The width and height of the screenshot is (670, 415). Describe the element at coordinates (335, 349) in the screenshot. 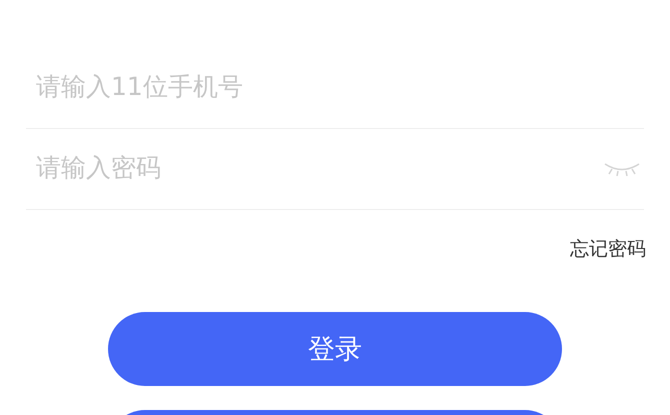

I see `login-button: 登录` at that location.